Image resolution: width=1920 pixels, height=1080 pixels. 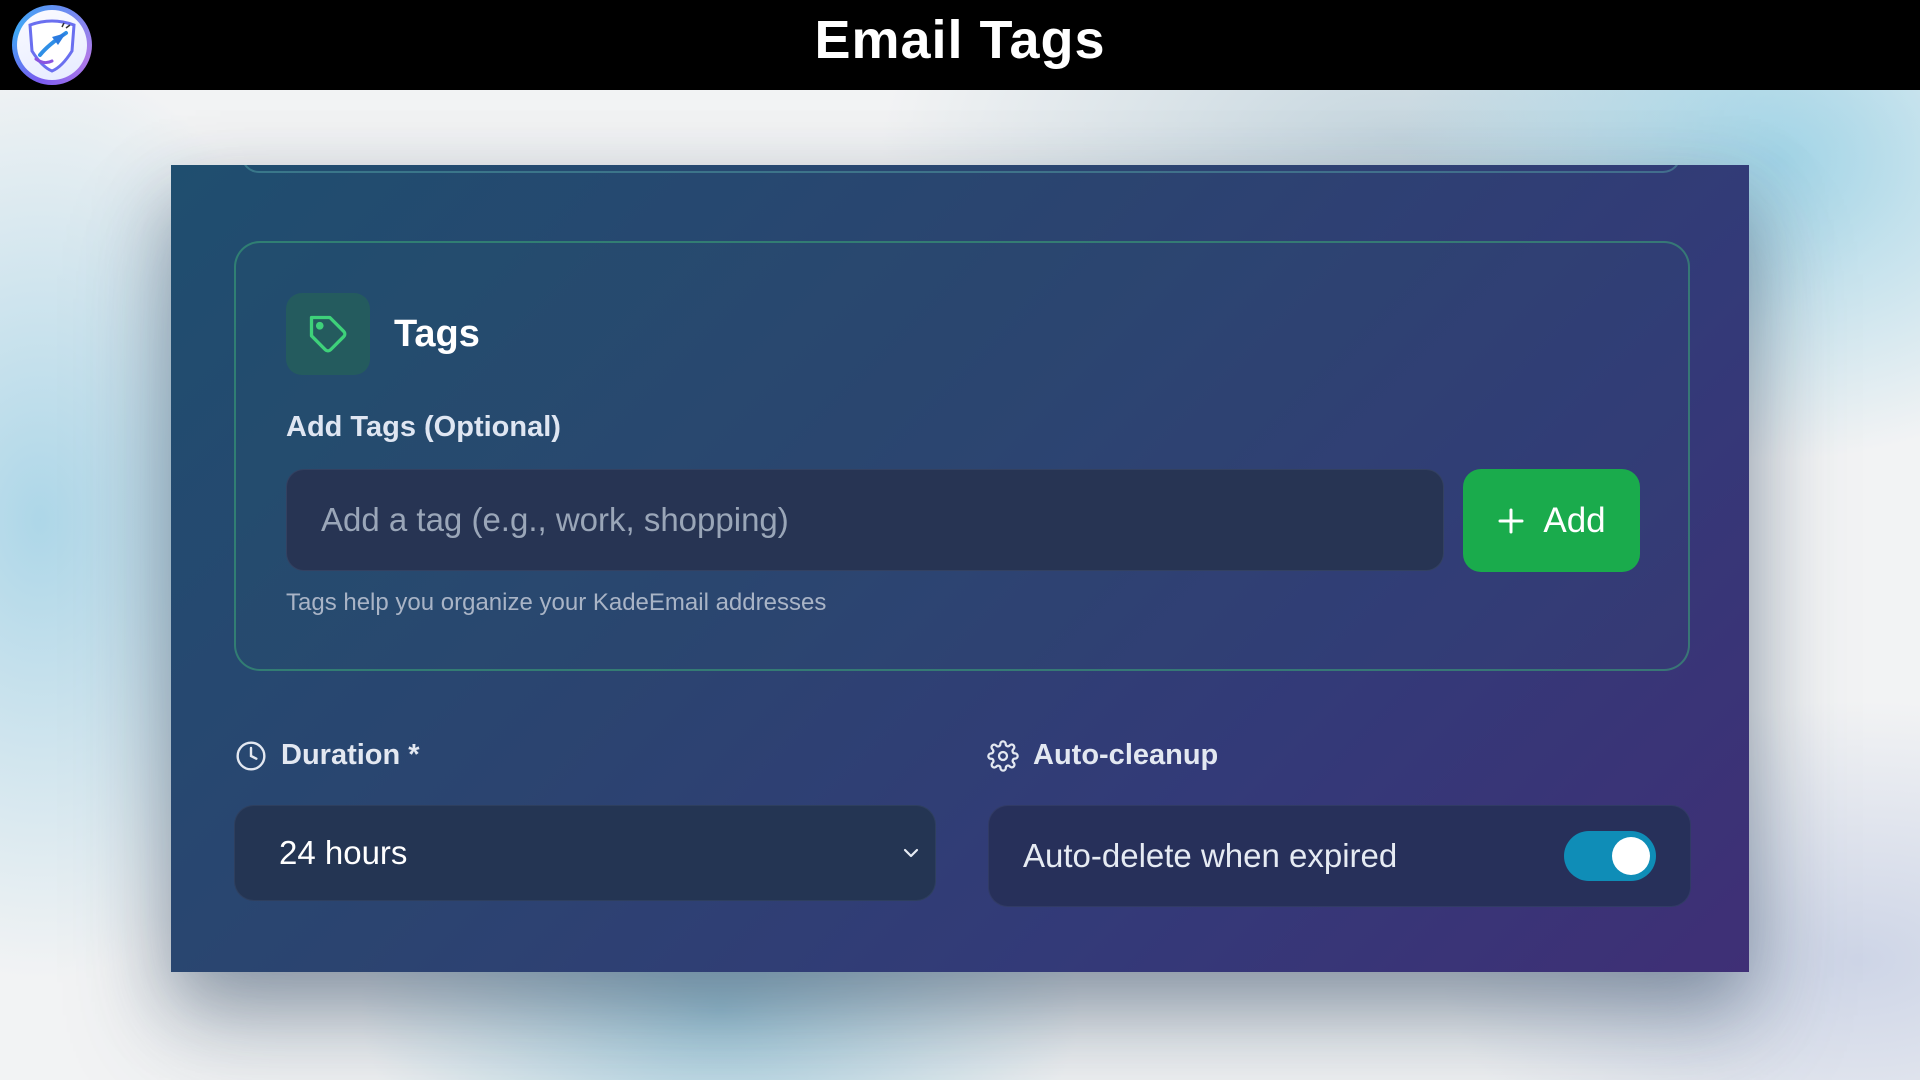 I want to click on chevron-down-icon, so click(x=911, y=853).